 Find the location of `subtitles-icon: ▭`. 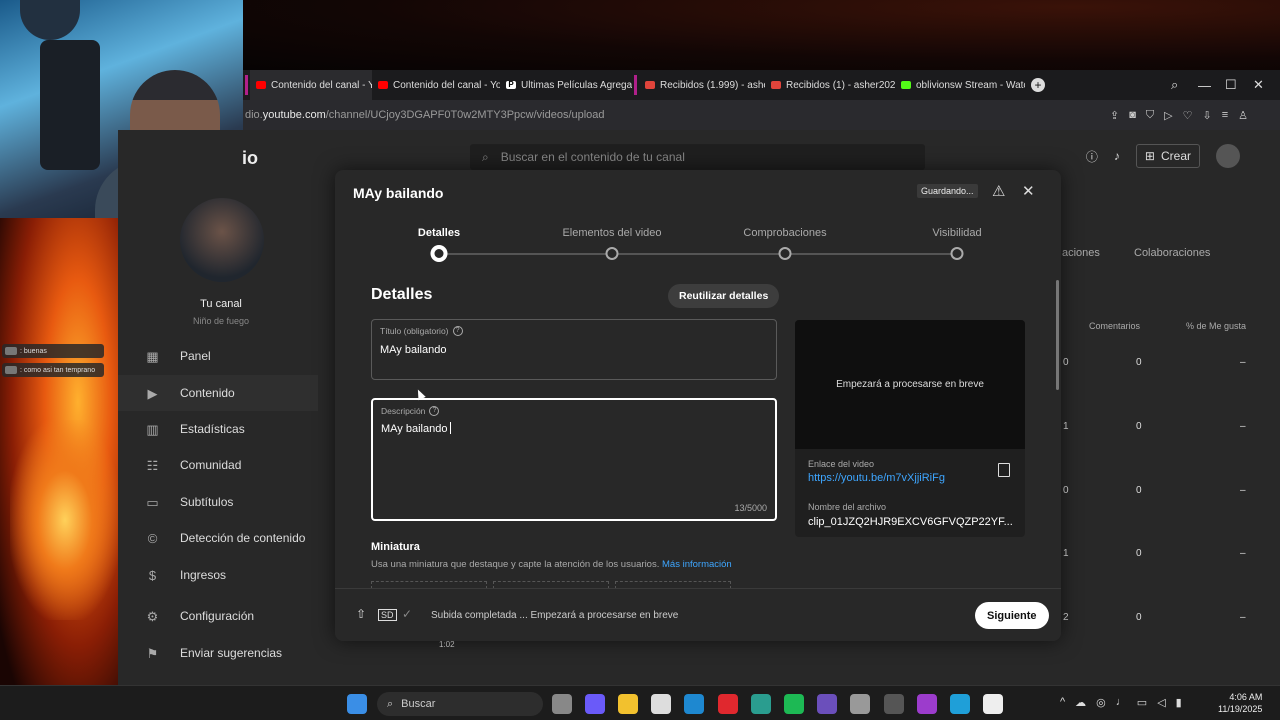

subtitles-icon: ▭ is located at coordinates (152, 502).